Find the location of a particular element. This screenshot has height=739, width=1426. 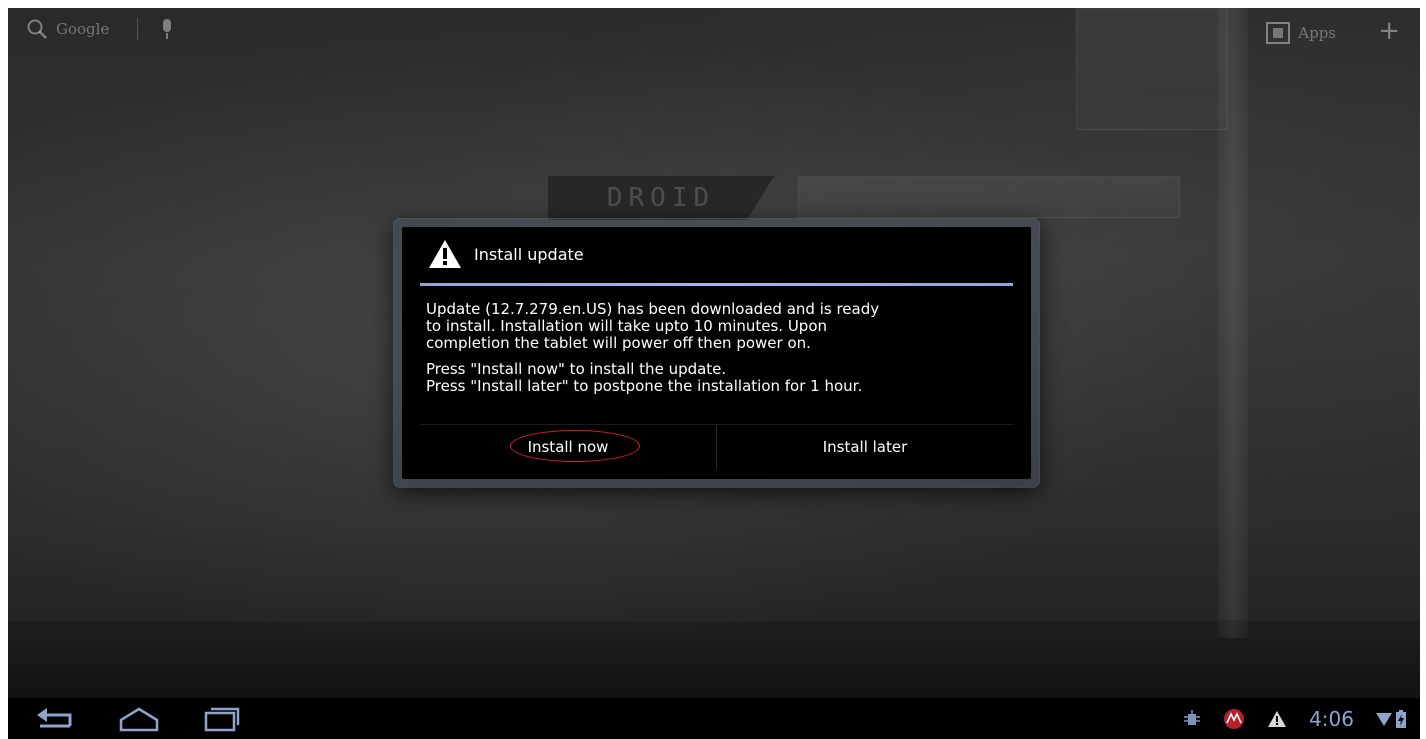

wallpaper-floor is located at coordinates (714, 659).